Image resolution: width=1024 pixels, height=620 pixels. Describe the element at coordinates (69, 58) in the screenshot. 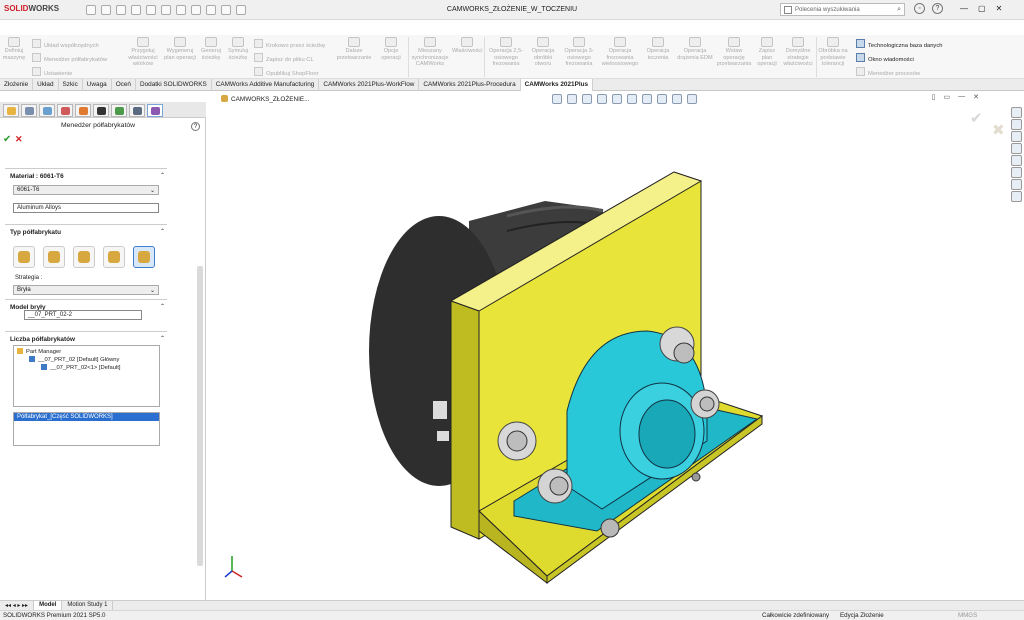

I see `stock-manager-button: Menedżer półfabrykatów` at that location.